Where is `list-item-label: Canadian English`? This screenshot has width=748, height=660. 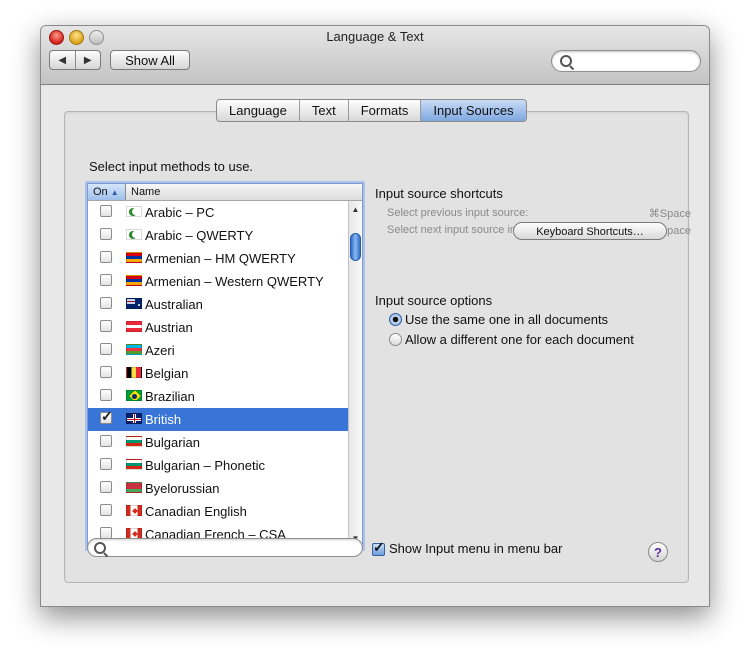 list-item-label: Canadian English is located at coordinates (196, 511).